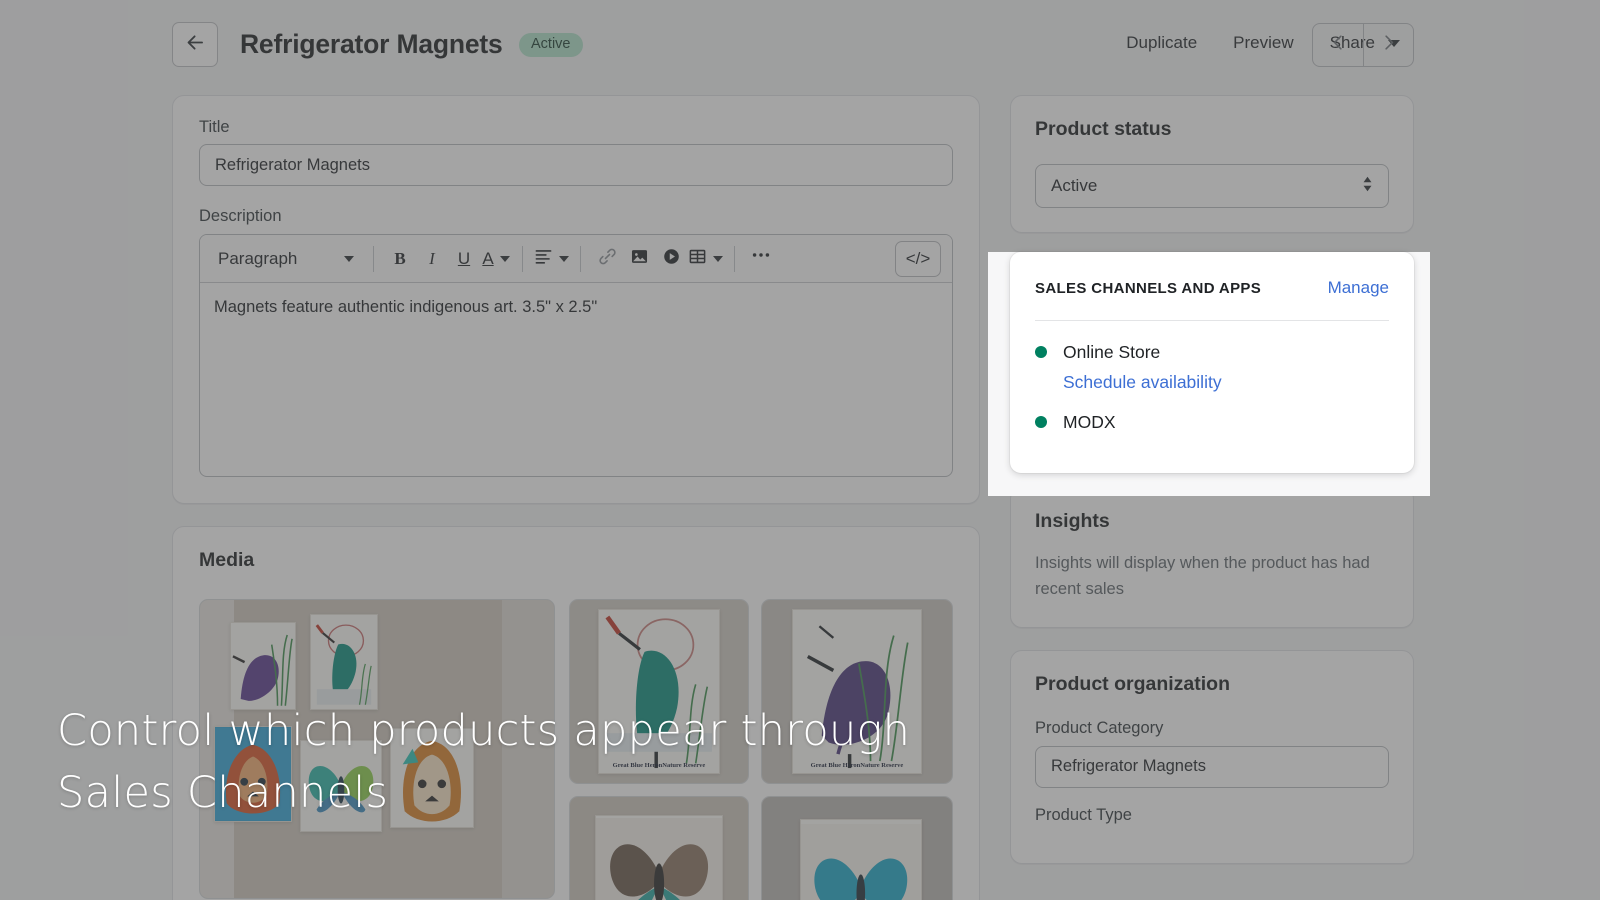 The image size is (1600, 900). I want to click on channel-name: Online Store, so click(1112, 351).